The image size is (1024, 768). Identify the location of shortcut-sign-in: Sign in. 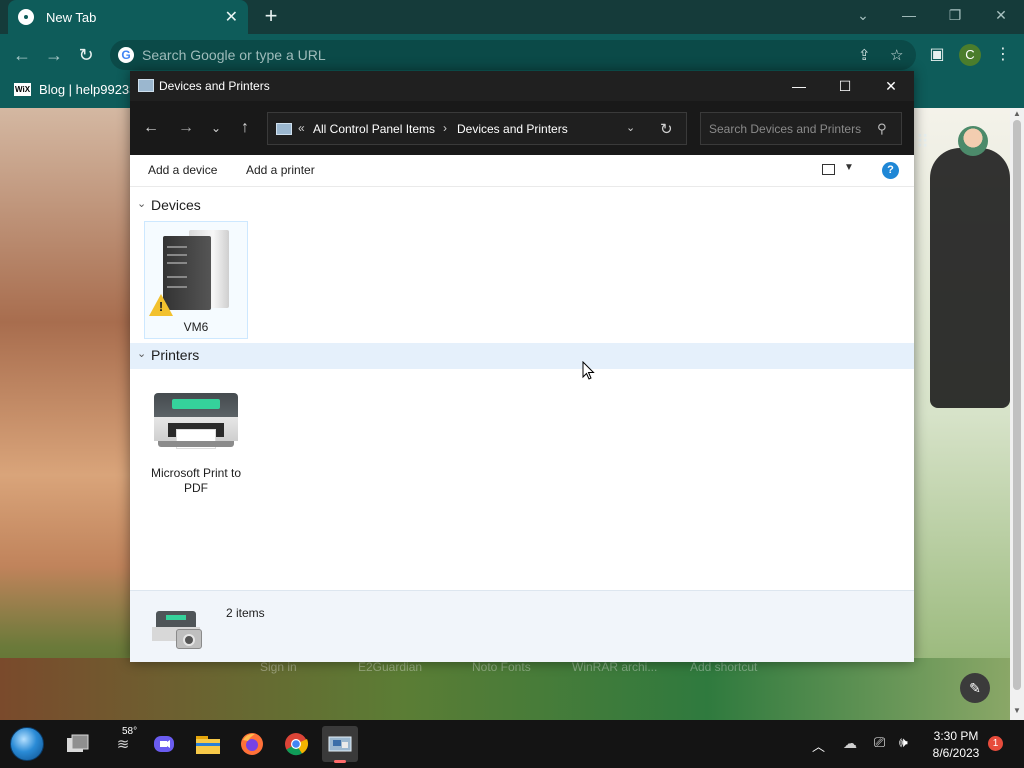
(278, 667).